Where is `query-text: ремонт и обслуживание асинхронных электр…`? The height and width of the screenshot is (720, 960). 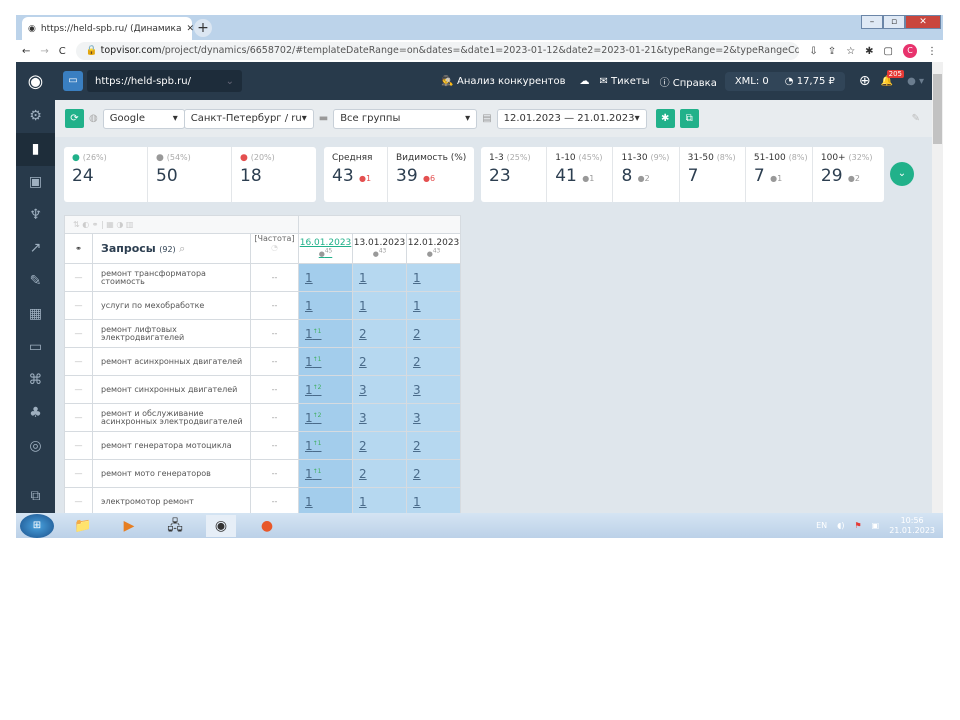 query-text: ремонт и обслуживание асинхронных электр… is located at coordinates (171, 417).